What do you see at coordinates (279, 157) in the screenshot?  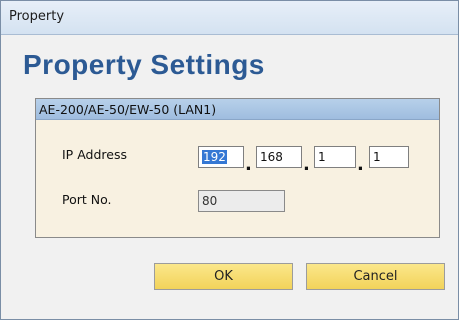 I see `ip-octet-2-input: 168` at bounding box center [279, 157].